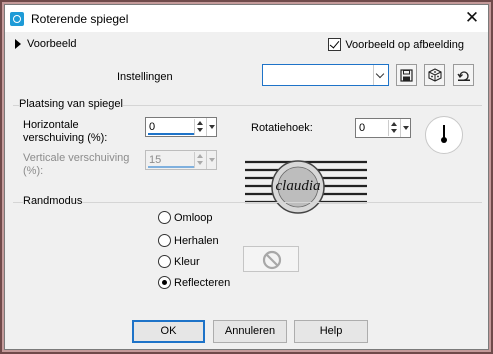 The width and height of the screenshot is (493, 354). What do you see at coordinates (444, 135) in the screenshot?
I see `rotation-dial` at bounding box center [444, 135].